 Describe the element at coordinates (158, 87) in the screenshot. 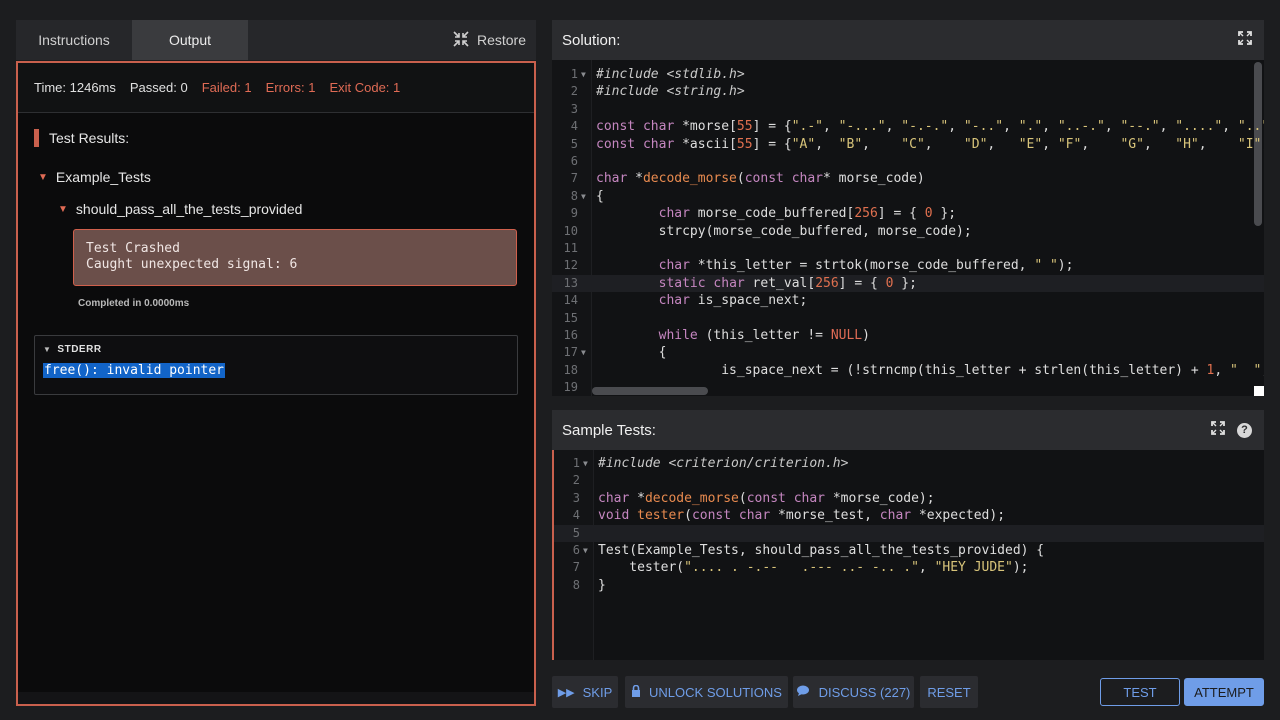

I see `status-passed: Passed: 0` at that location.